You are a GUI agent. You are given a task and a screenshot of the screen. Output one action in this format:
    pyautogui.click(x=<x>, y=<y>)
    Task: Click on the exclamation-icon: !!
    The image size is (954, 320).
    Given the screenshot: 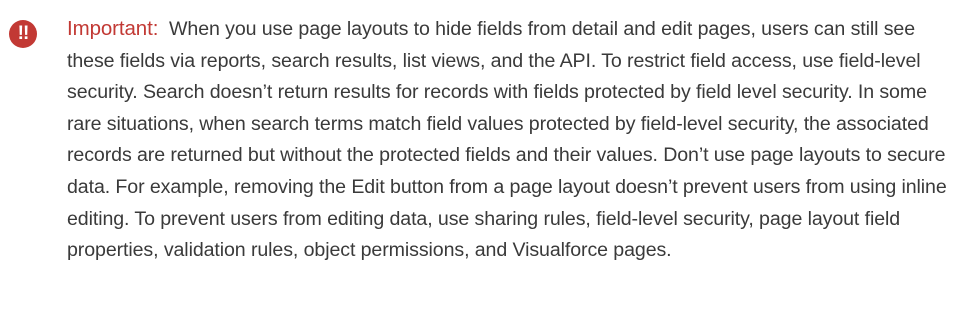 What is the action you would take?
    pyautogui.click(x=23, y=34)
    